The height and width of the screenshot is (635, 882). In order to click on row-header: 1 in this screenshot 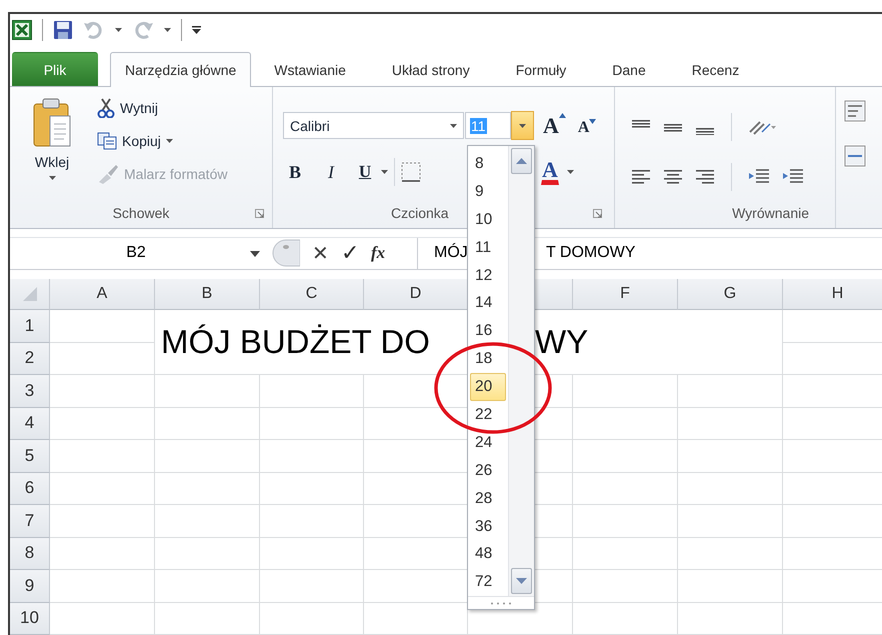, I will do `click(30, 326)`.